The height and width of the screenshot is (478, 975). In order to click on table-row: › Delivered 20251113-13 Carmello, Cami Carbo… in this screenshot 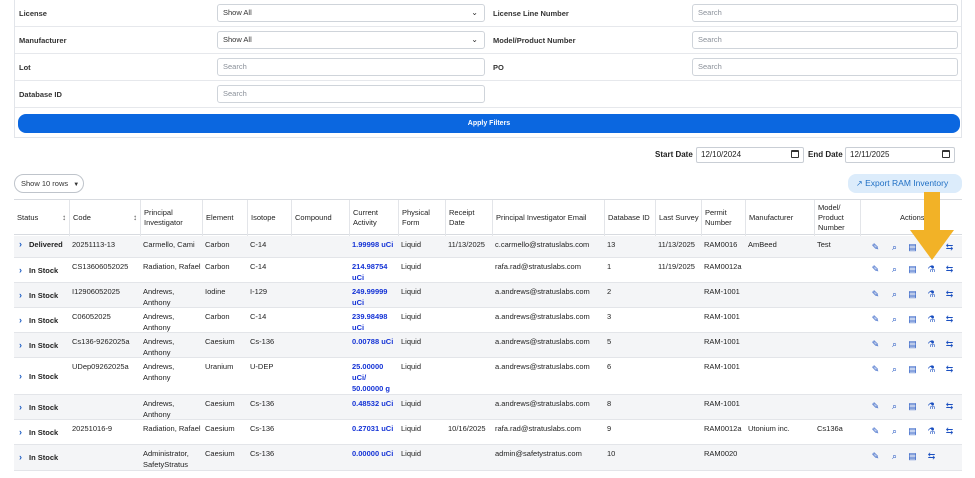, I will do `click(488, 247)`.